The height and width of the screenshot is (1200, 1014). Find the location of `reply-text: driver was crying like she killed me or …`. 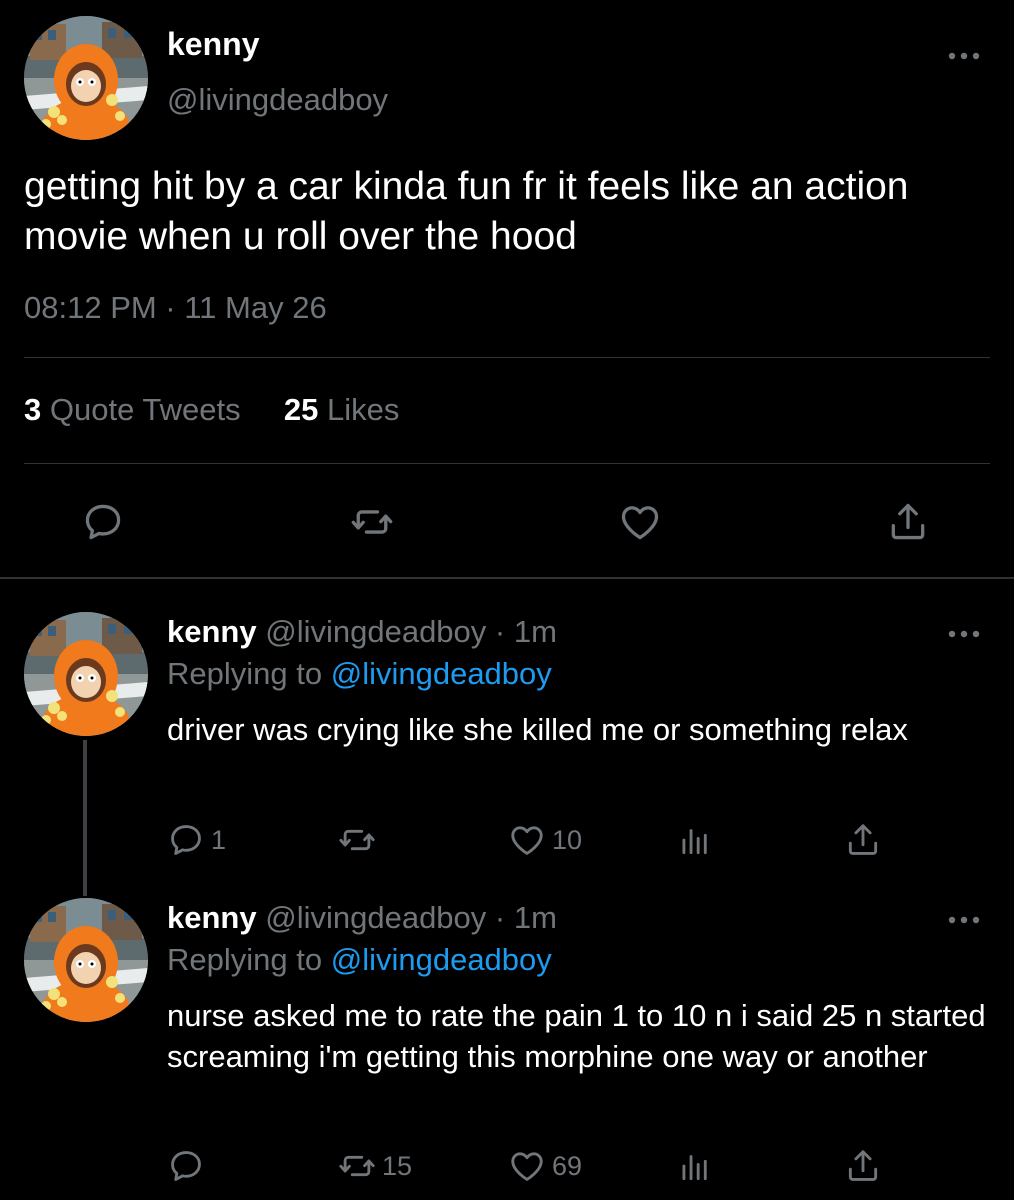

reply-text: driver was crying like she killed me or … is located at coordinates (537, 729).